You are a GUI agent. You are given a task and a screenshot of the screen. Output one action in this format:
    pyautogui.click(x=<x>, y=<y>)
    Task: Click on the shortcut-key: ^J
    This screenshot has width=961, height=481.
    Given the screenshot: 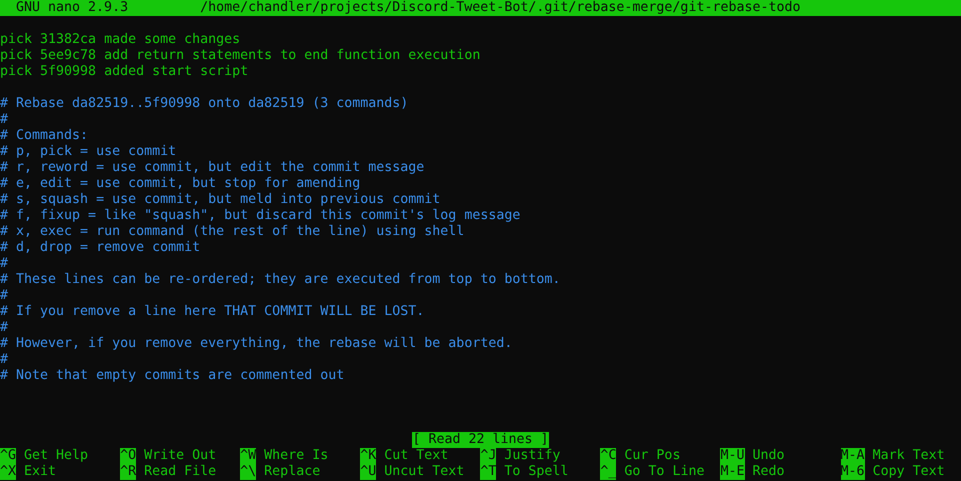 What is the action you would take?
    pyautogui.click(x=488, y=456)
    